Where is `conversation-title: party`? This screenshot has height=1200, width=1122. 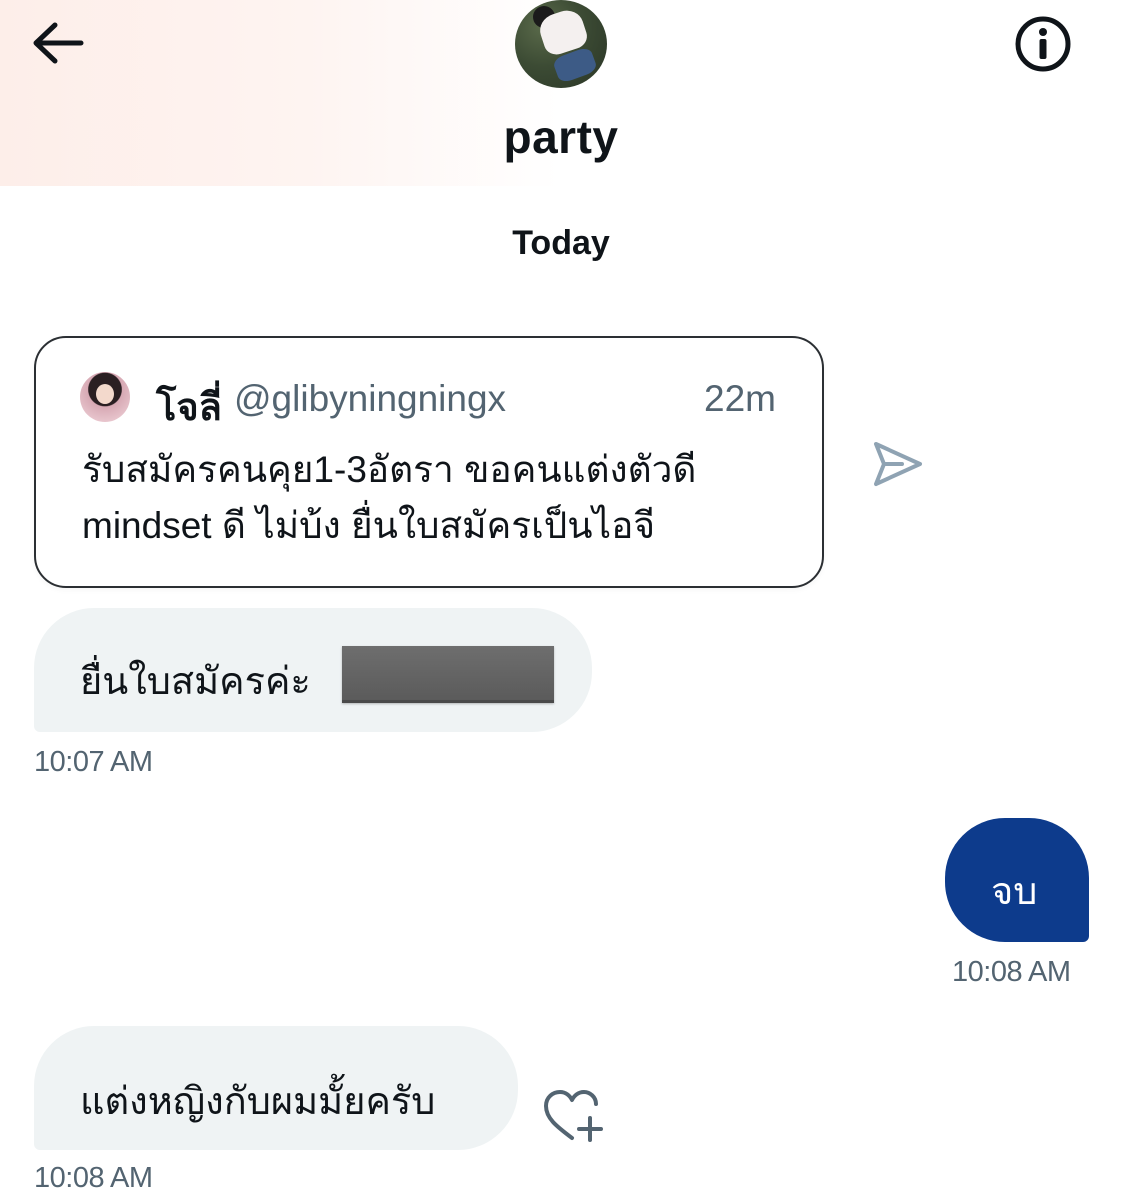
conversation-title: party is located at coordinates (561, 137).